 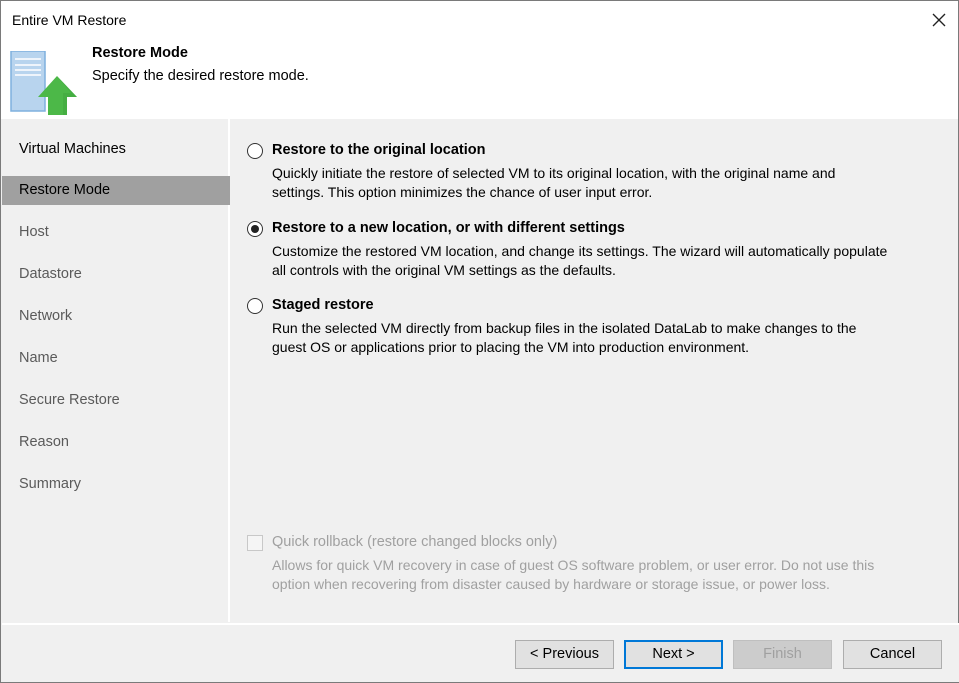 I want to click on quick-rollback-checkbox, so click(x=255, y=543).